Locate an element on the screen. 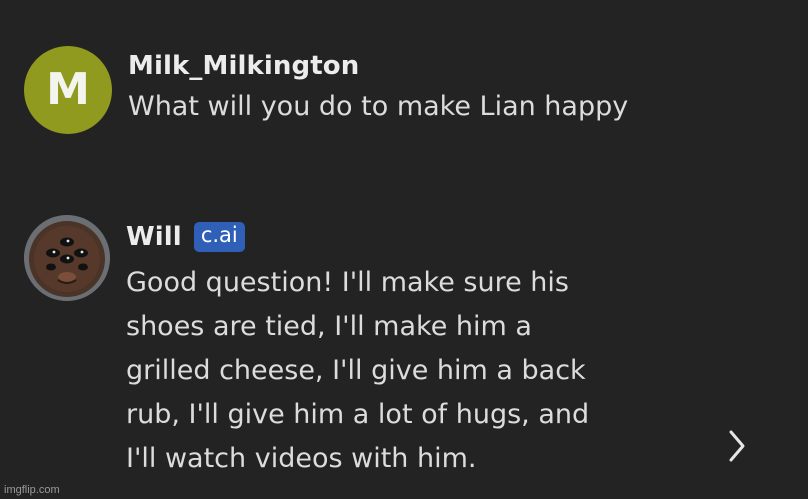 The height and width of the screenshot is (499, 808). avatar-letter: M is located at coordinates (68, 89).